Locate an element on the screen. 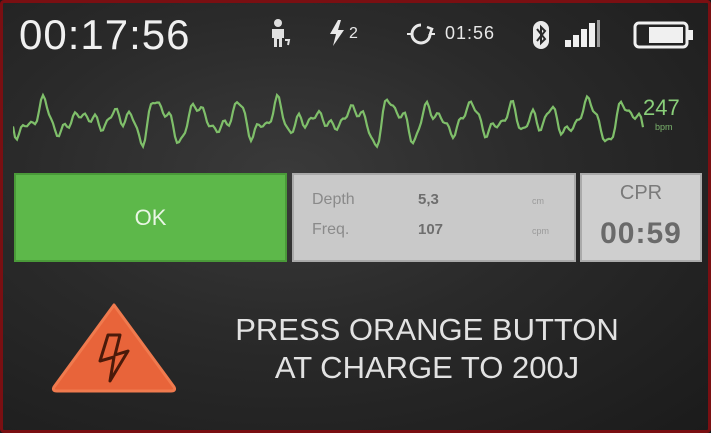  ecg-waveform is located at coordinates (329, 121).